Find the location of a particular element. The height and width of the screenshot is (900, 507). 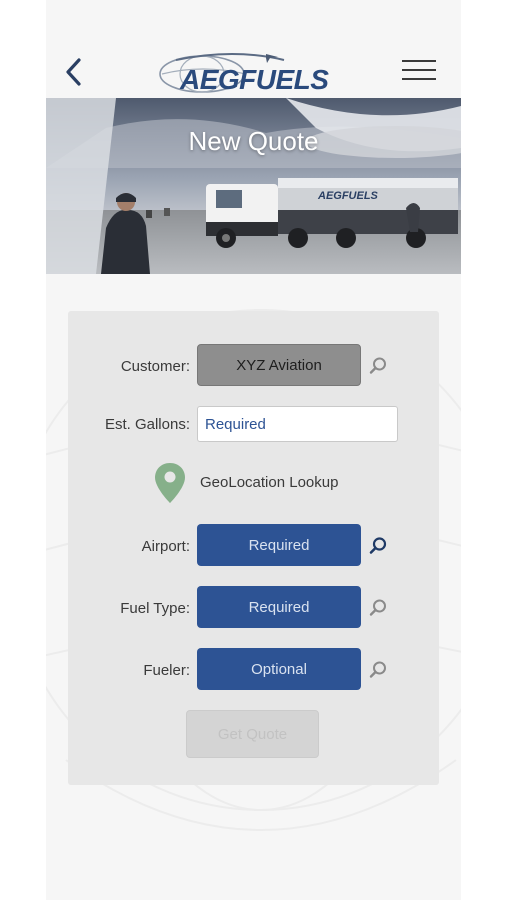

geolocation-label: GeoLocation Lookup is located at coordinates (269, 482).